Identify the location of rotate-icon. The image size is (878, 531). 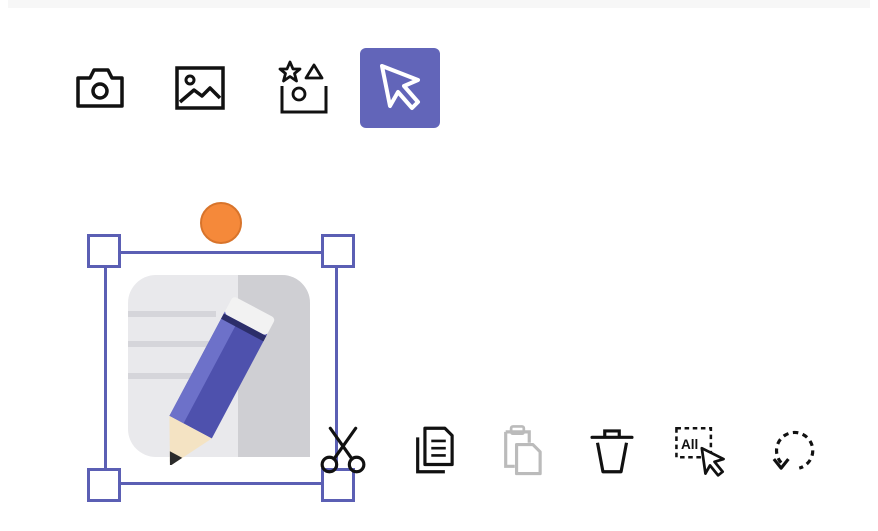
(793, 450).